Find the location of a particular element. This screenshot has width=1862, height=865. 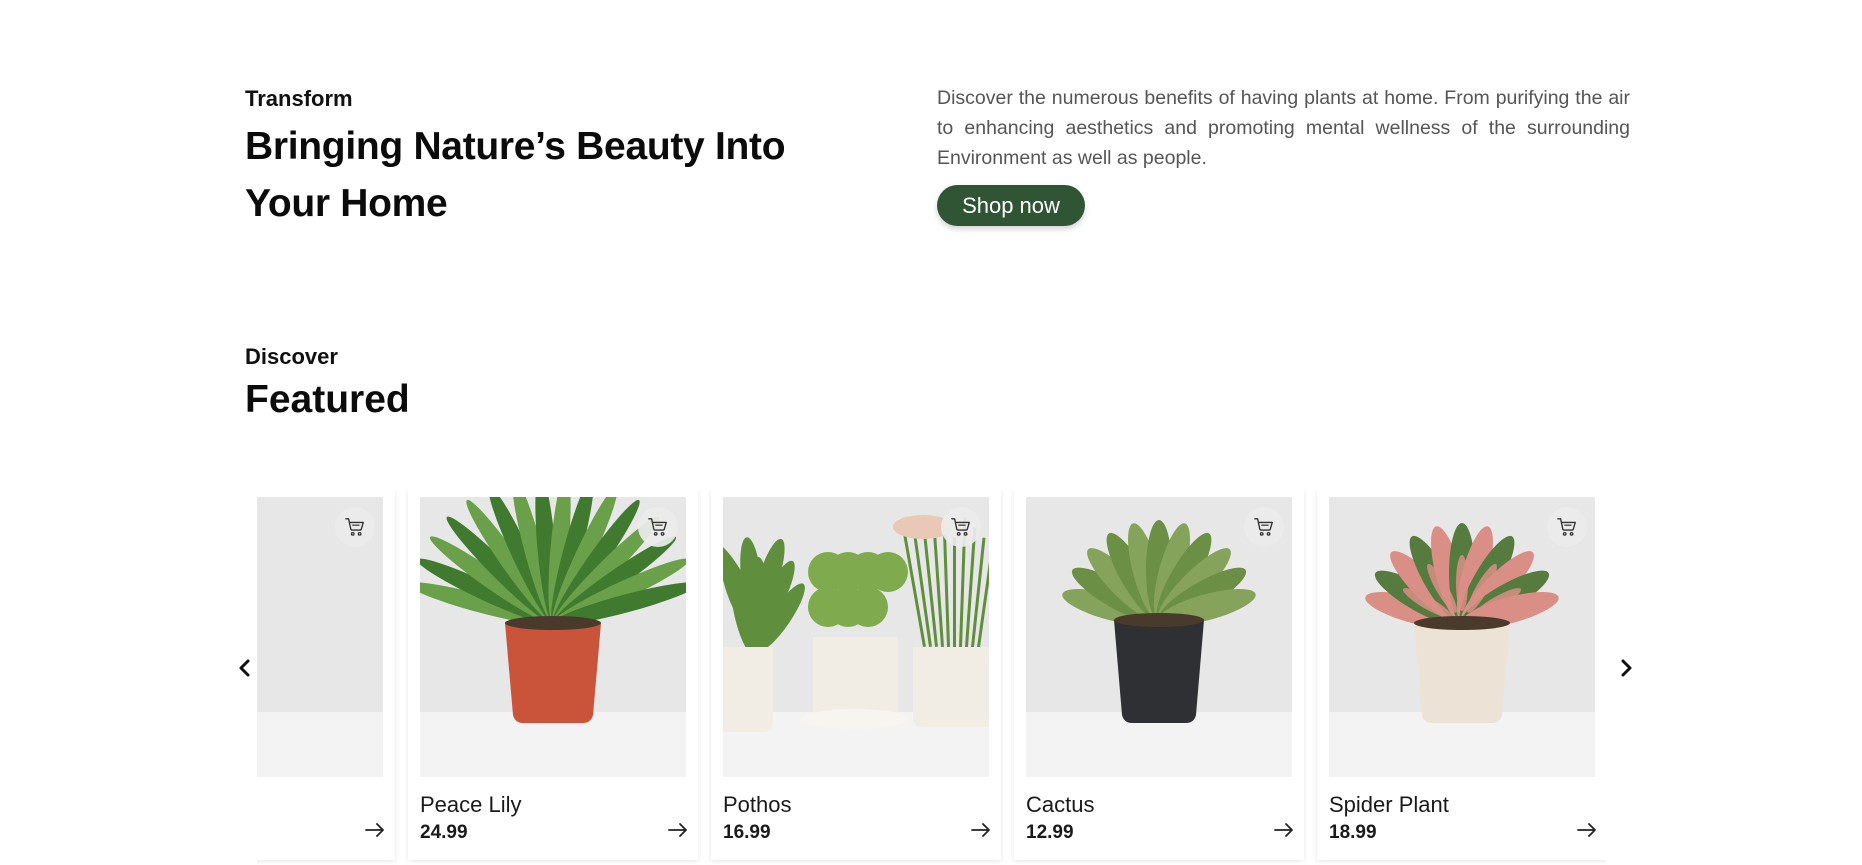

product-card: Peace Lily 24.99 is located at coordinates (553, 675).